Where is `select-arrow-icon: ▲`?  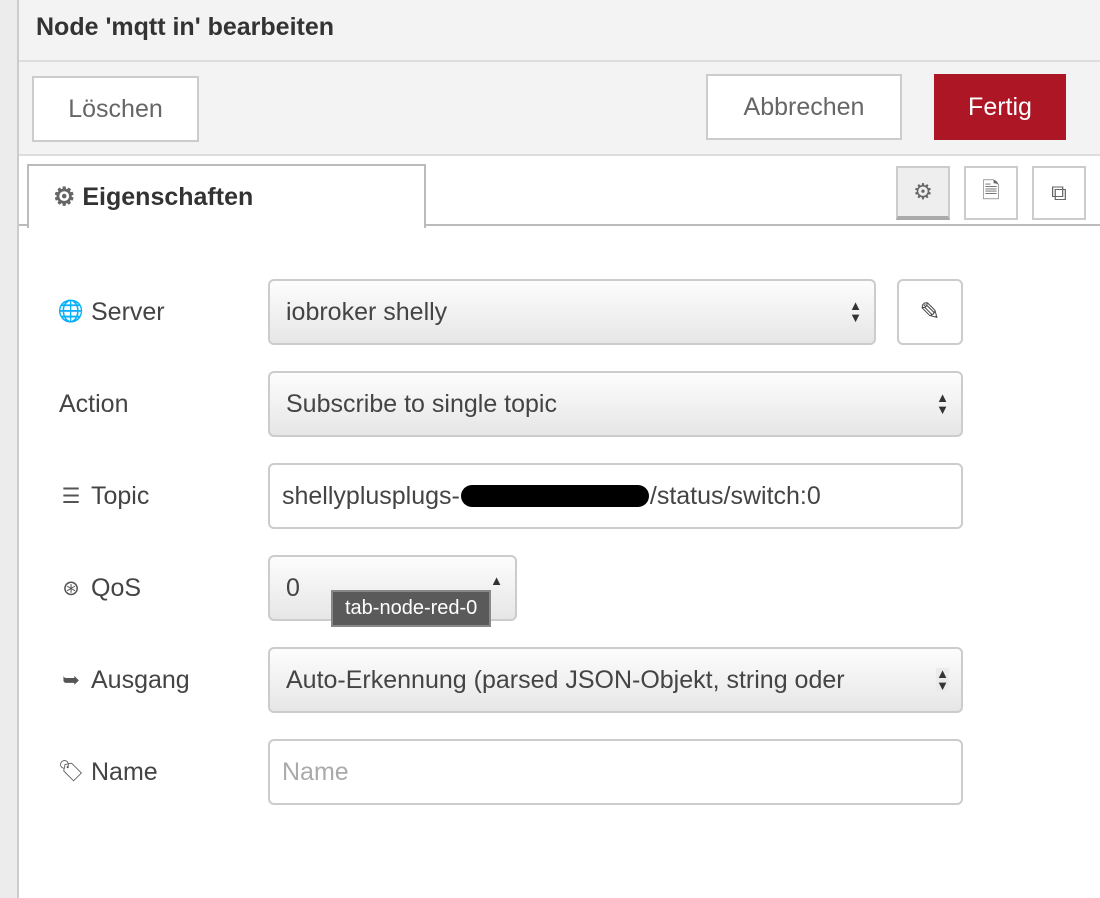 select-arrow-icon: ▲ is located at coordinates (496, 580).